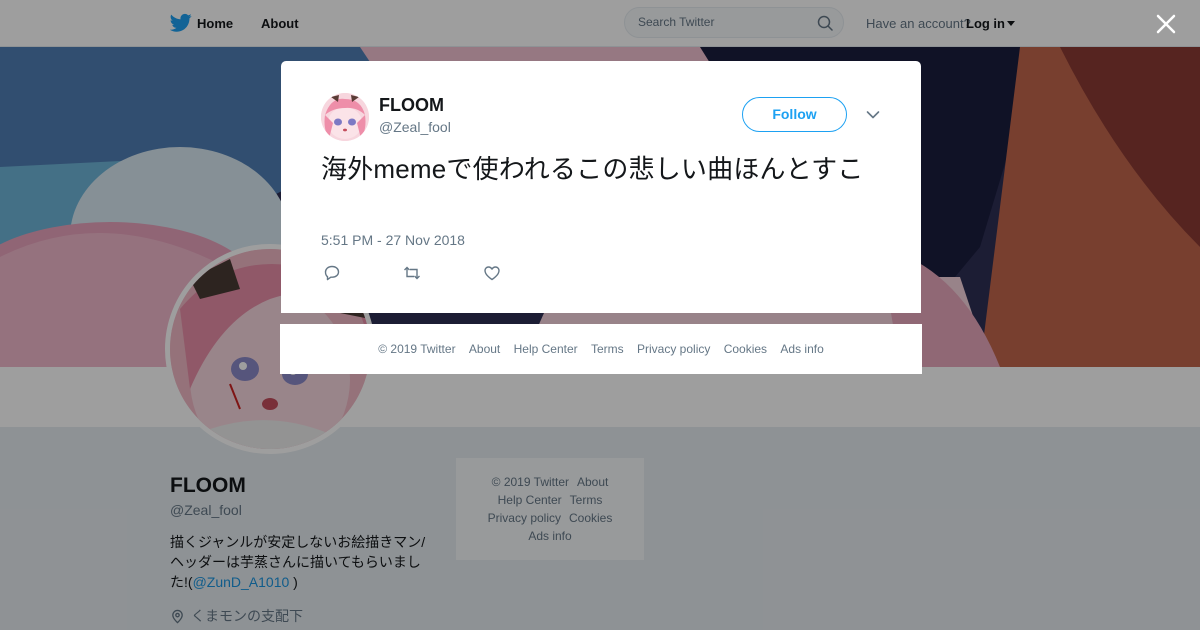 This screenshot has width=1200, height=630. Describe the element at coordinates (484, 349) in the screenshot. I see `footer-about: About` at that location.